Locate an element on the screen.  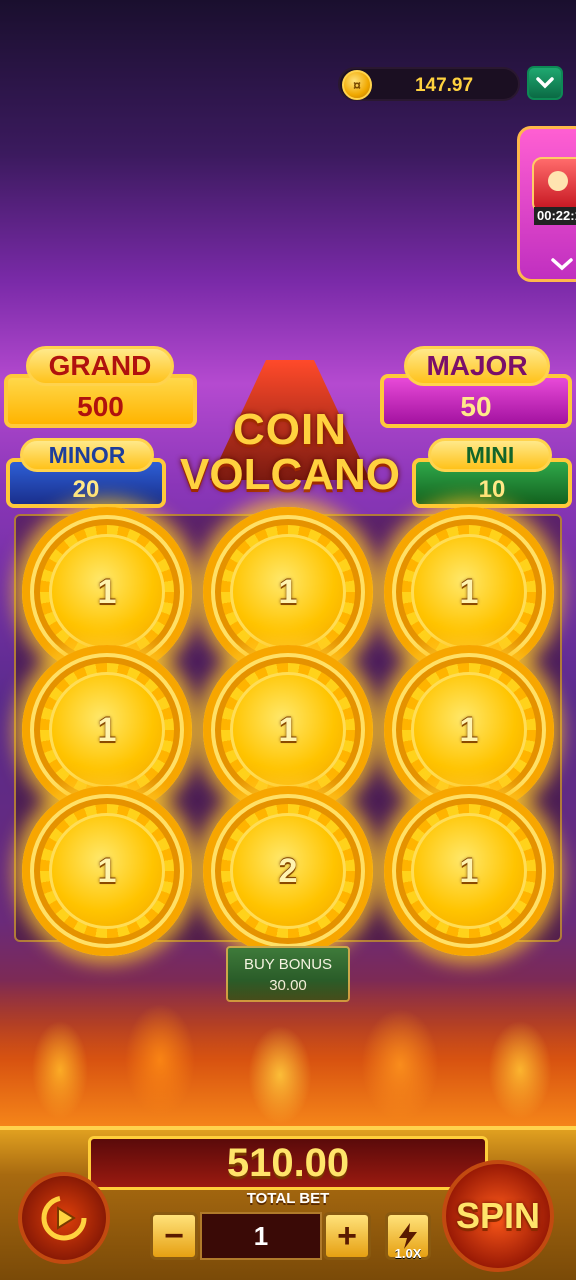
fire-decoration is located at coordinates (288, 1060).